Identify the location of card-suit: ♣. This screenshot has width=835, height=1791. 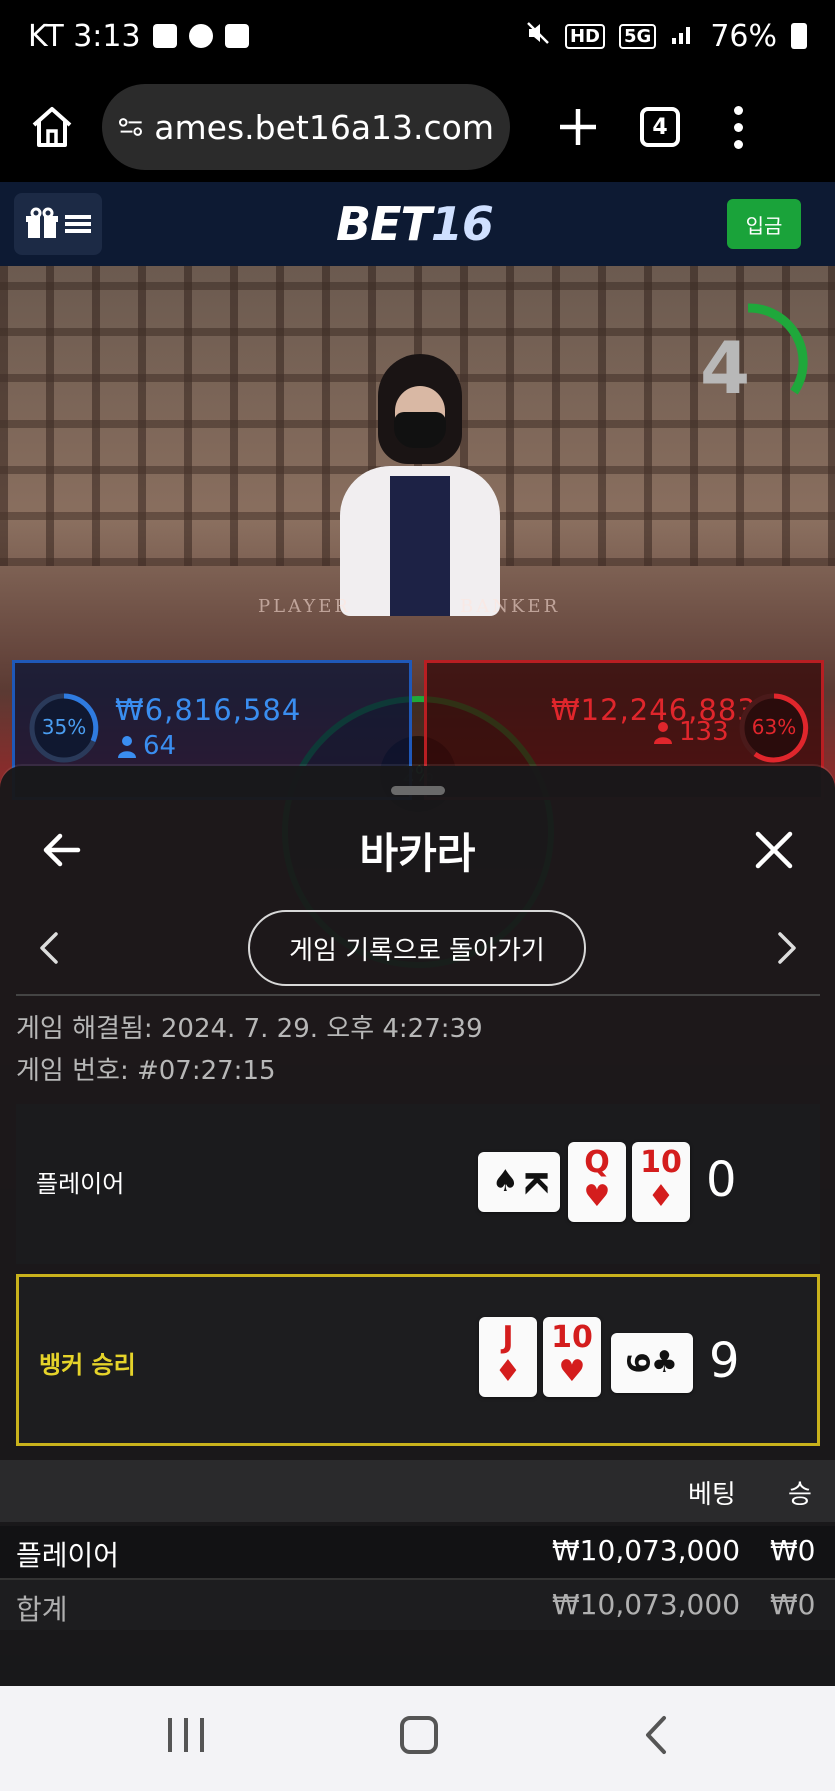
(664, 1362).